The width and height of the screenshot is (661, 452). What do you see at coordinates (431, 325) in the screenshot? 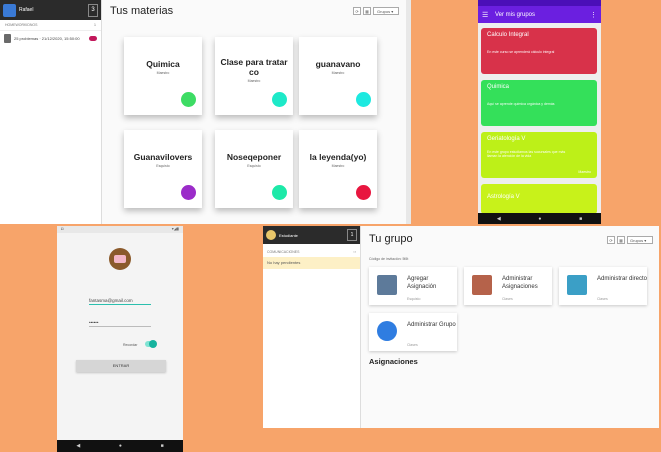
I see `action-name: Administrar Grupo` at bounding box center [431, 325].